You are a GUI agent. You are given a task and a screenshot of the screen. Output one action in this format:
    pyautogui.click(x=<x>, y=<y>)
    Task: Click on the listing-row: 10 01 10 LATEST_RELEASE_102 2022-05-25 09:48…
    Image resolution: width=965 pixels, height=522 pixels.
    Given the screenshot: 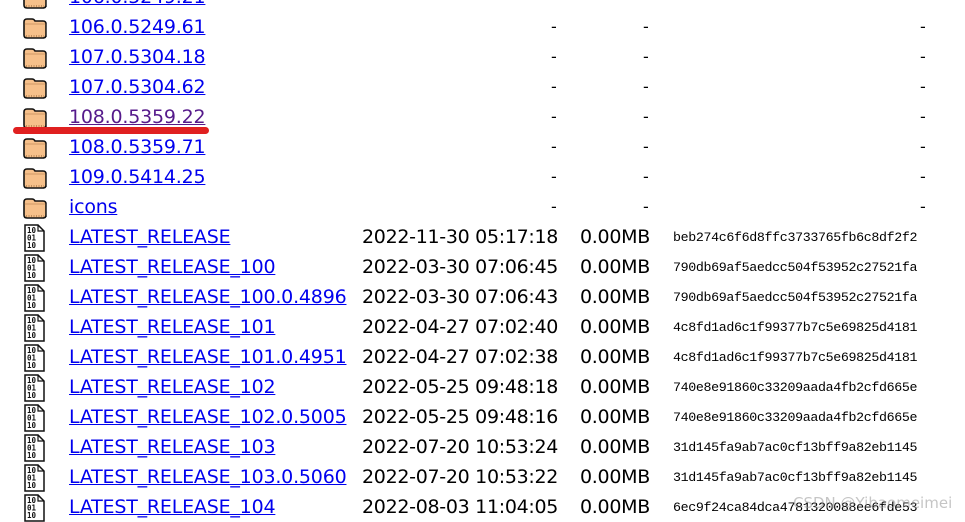 What is the action you would take?
    pyautogui.click(x=482, y=387)
    